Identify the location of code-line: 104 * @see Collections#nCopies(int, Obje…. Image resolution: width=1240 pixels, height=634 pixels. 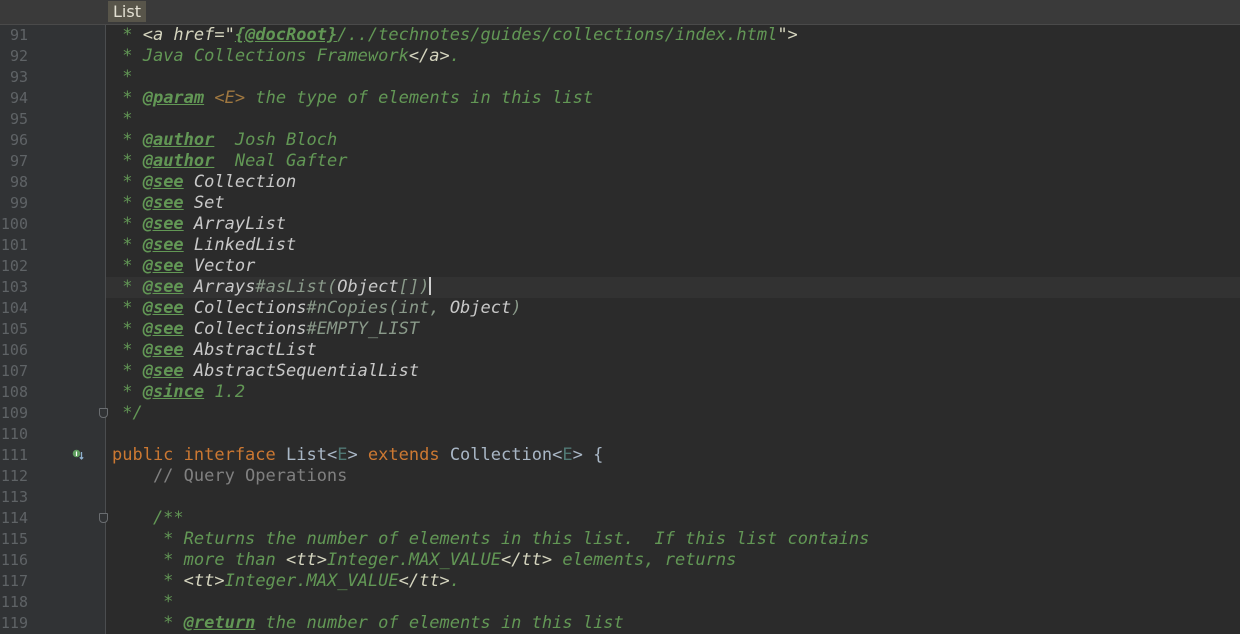
(620, 308).